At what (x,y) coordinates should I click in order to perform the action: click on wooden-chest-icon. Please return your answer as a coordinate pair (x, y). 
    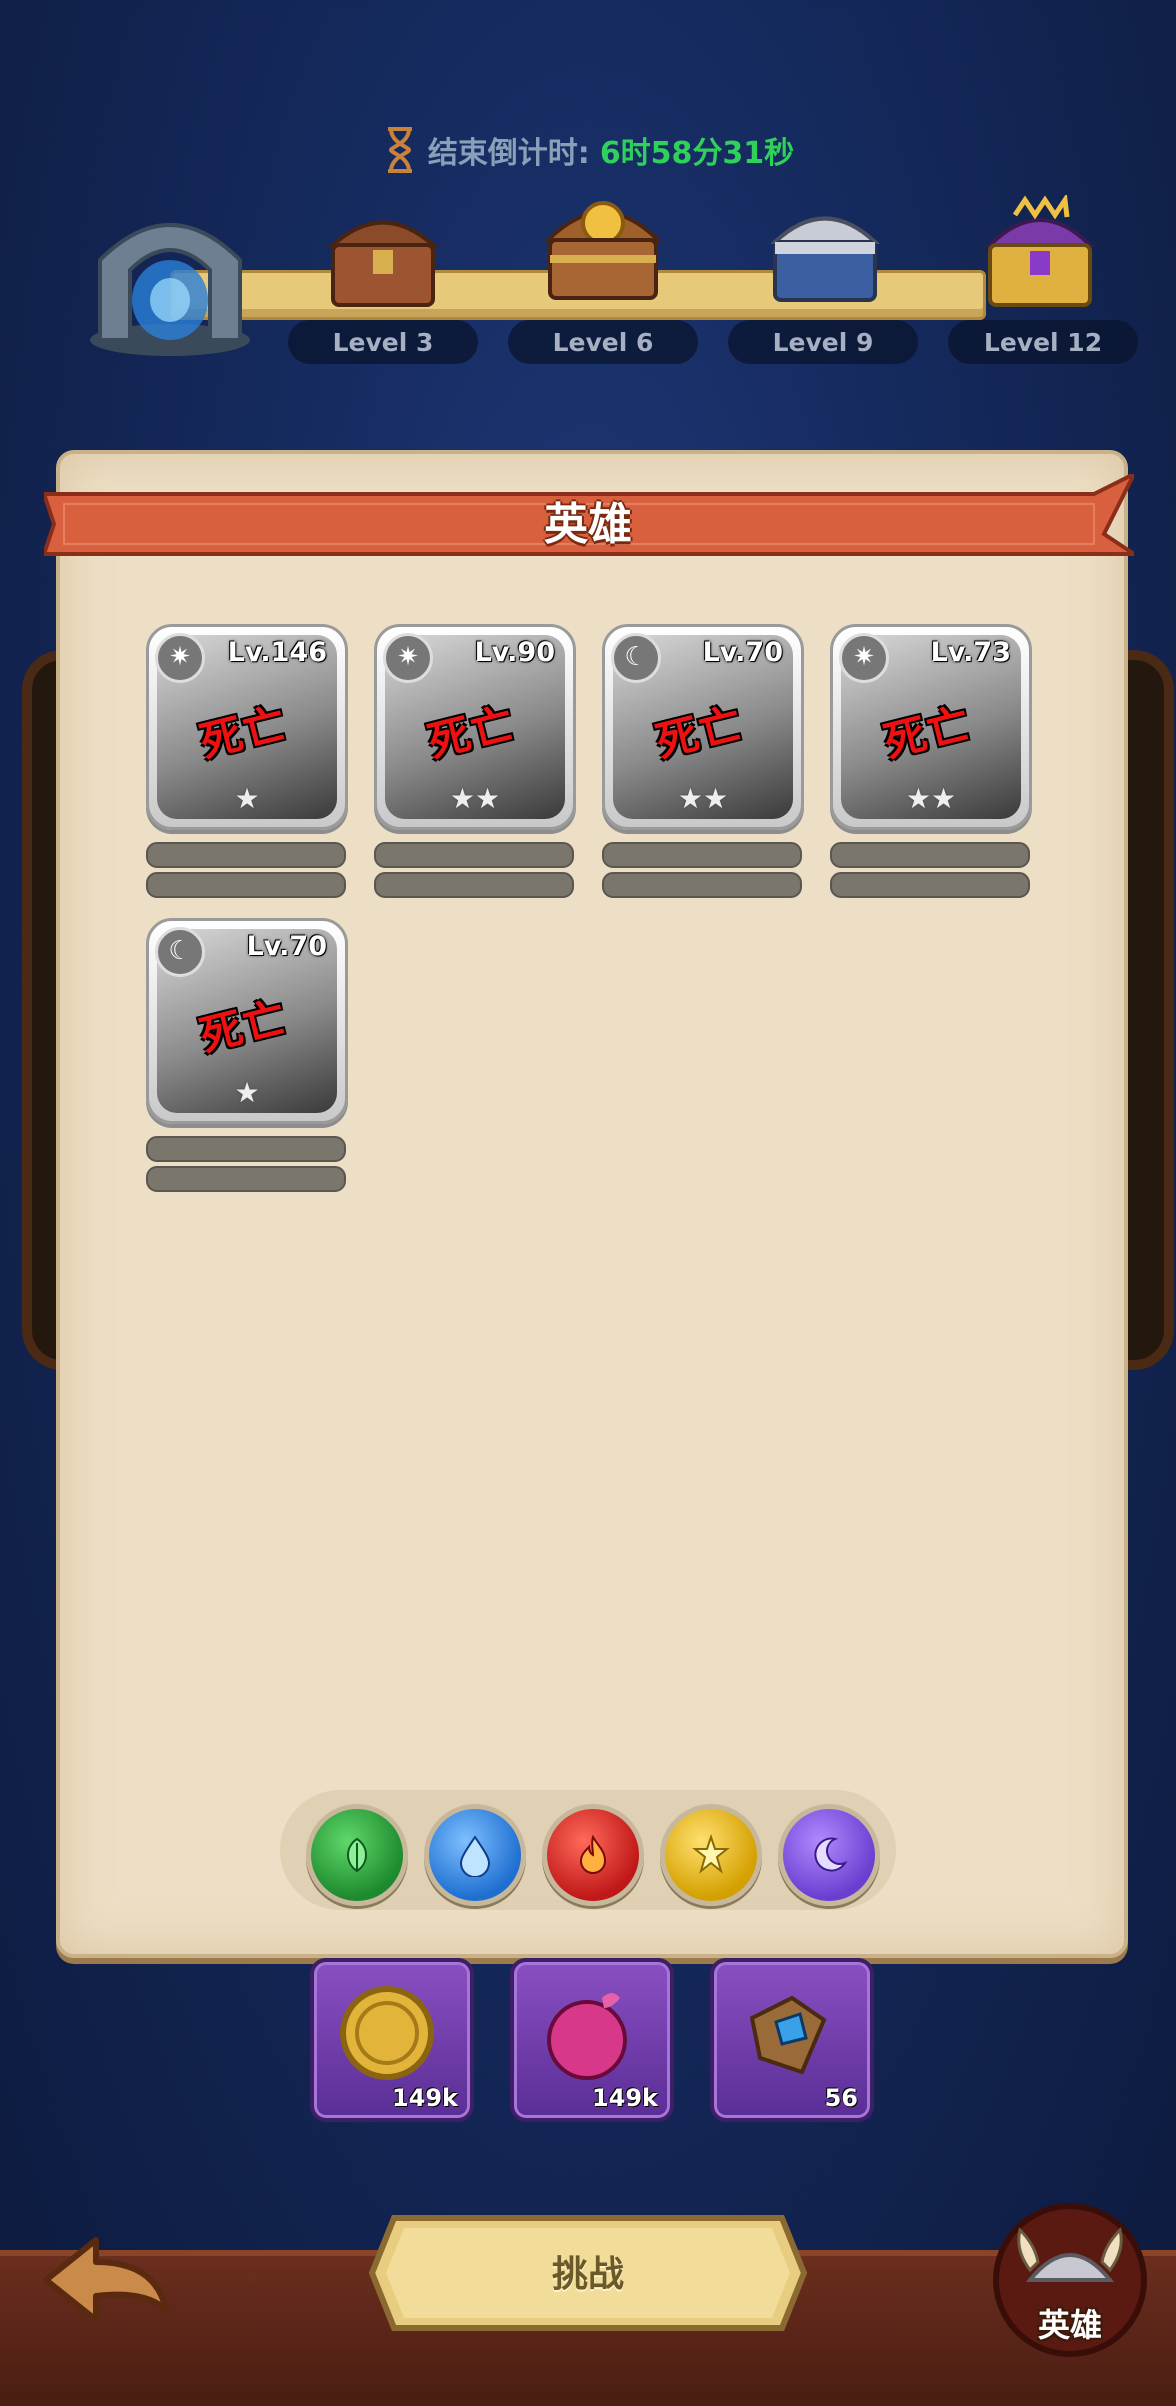
    Looking at the image, I should click on (383, 255).